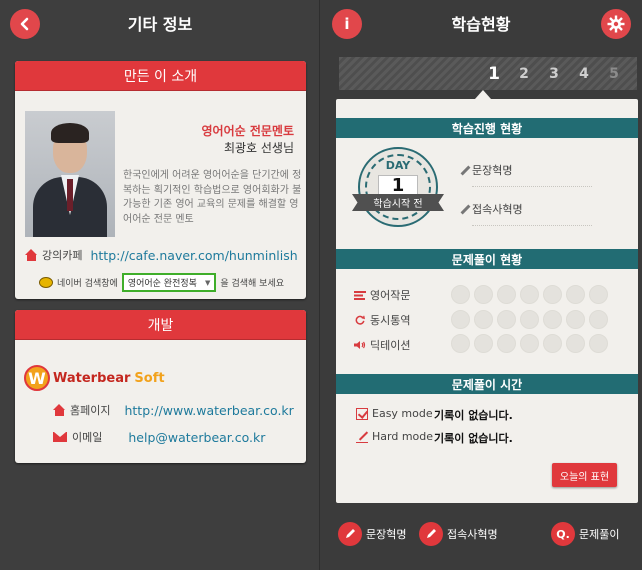  What do you see at coordinates (207, 282) in the screenshot?
I see `caret-down-icon: ▼` at bounding box center [207, 282].